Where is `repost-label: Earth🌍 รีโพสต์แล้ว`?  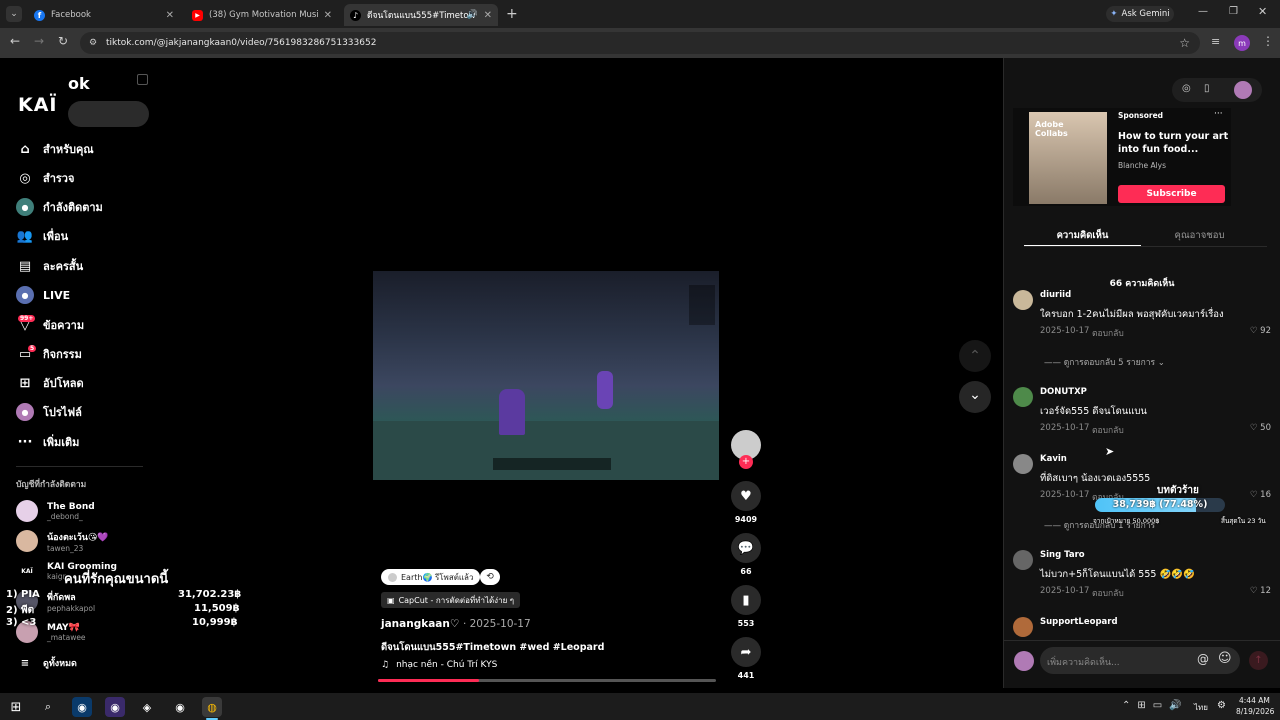 repost-label: Earth🌍 รีโพสต์แล้ว is located at coordinates (437, 577).